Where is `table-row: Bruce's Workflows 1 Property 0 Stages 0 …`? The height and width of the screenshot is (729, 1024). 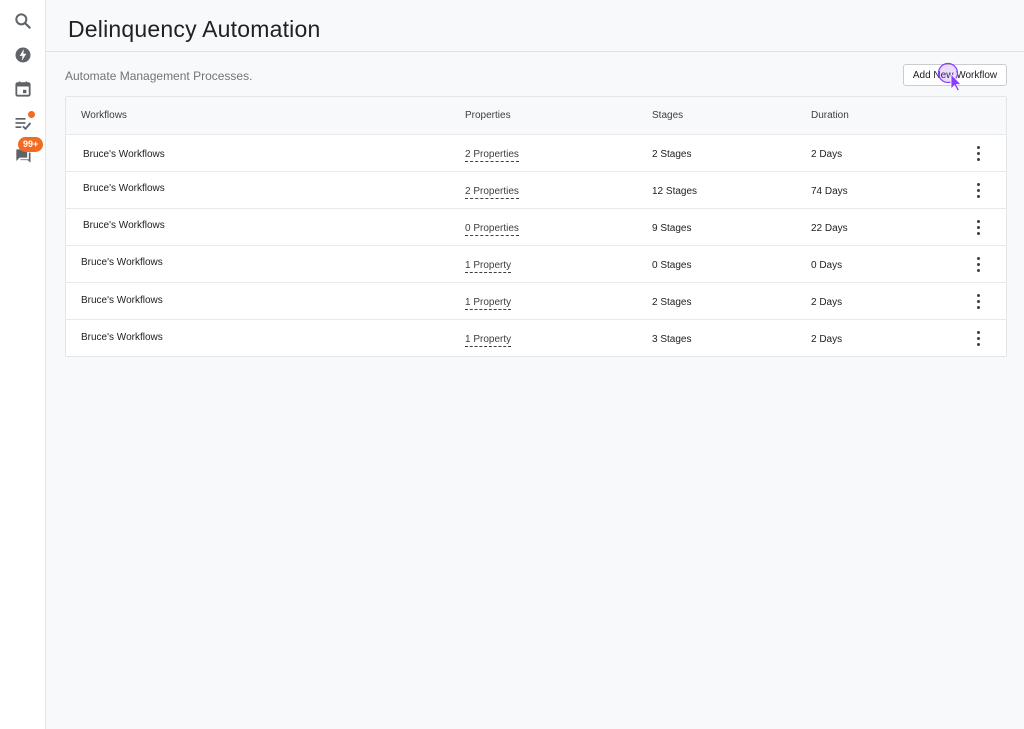 table-row: Bruce's Workflows 1 Property 0 Stages 0 … is located at coordinates (536, 263).